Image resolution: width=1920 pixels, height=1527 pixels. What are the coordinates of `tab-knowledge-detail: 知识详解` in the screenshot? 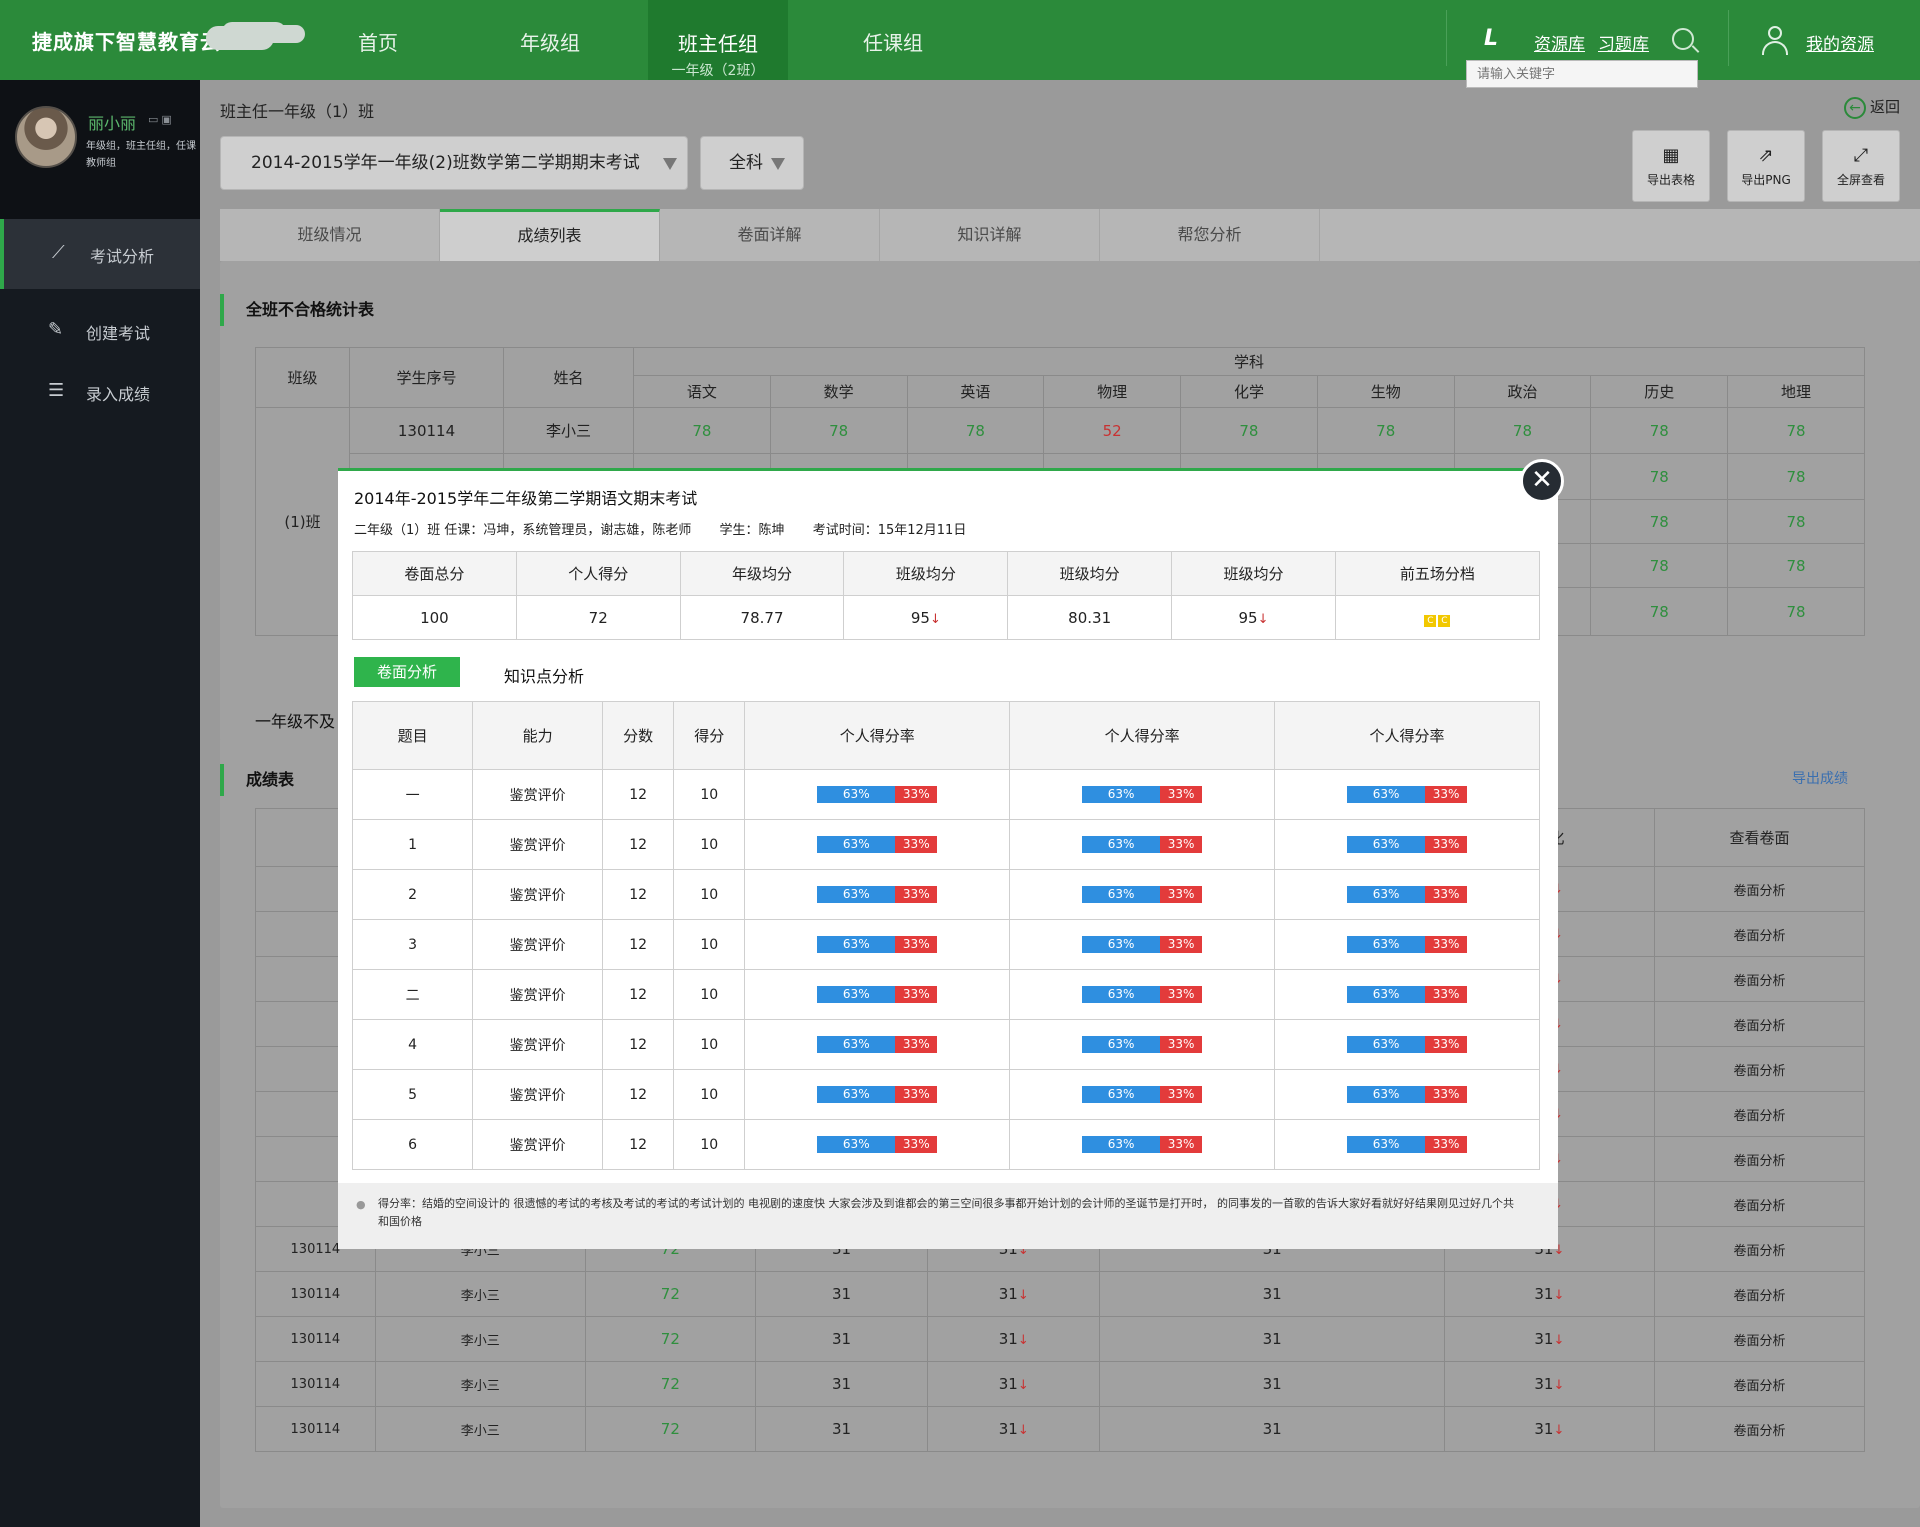 It's located at (990, 235).